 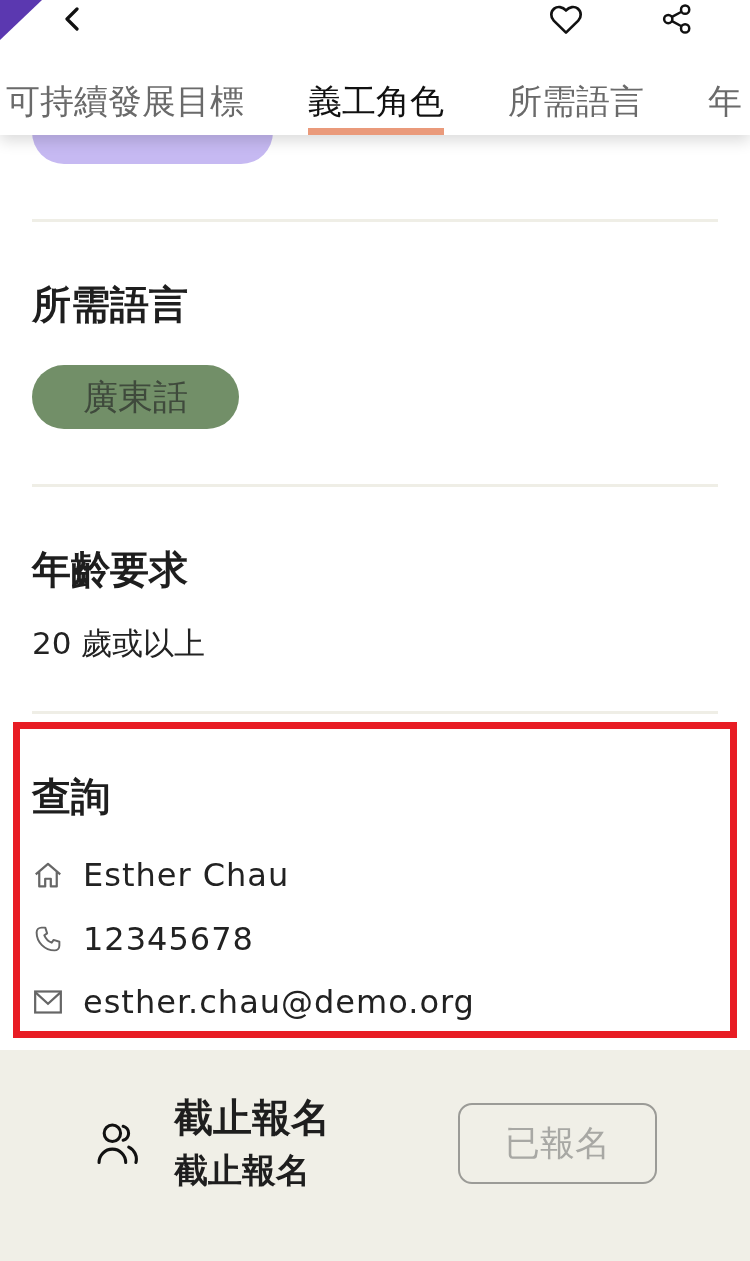 What do you see at coordinates (110, 570) in the screenshot?
I see `section-heading: 年齡要求` at bounding box center [110, 570].